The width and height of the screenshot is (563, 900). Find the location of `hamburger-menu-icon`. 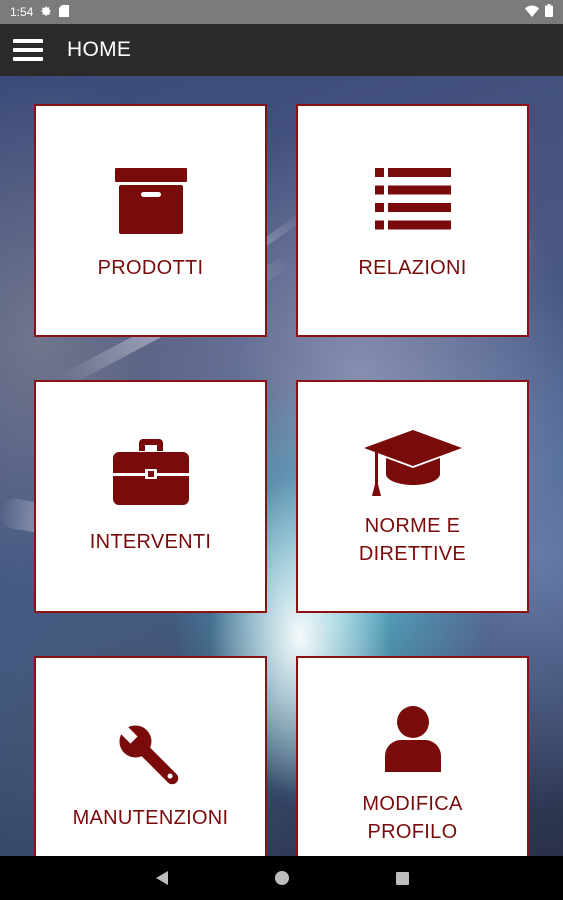

hamburger-menu-icon is located at coordinates (28, 50).